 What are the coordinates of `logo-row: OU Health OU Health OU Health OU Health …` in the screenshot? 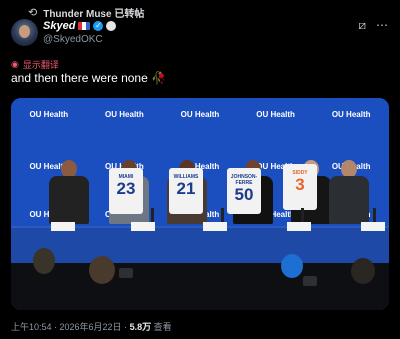 It's located at (200, 114).